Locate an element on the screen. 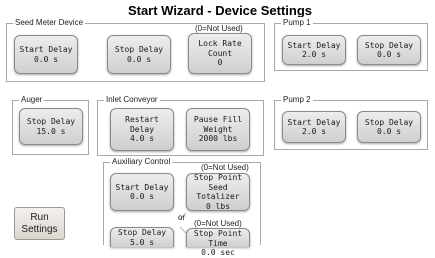 This screenshot has height=258, width=435. stop-point-seed-totalizer-button: Stop Point Seed Totalizer 0 lbs is located at coordinates (218, 192).